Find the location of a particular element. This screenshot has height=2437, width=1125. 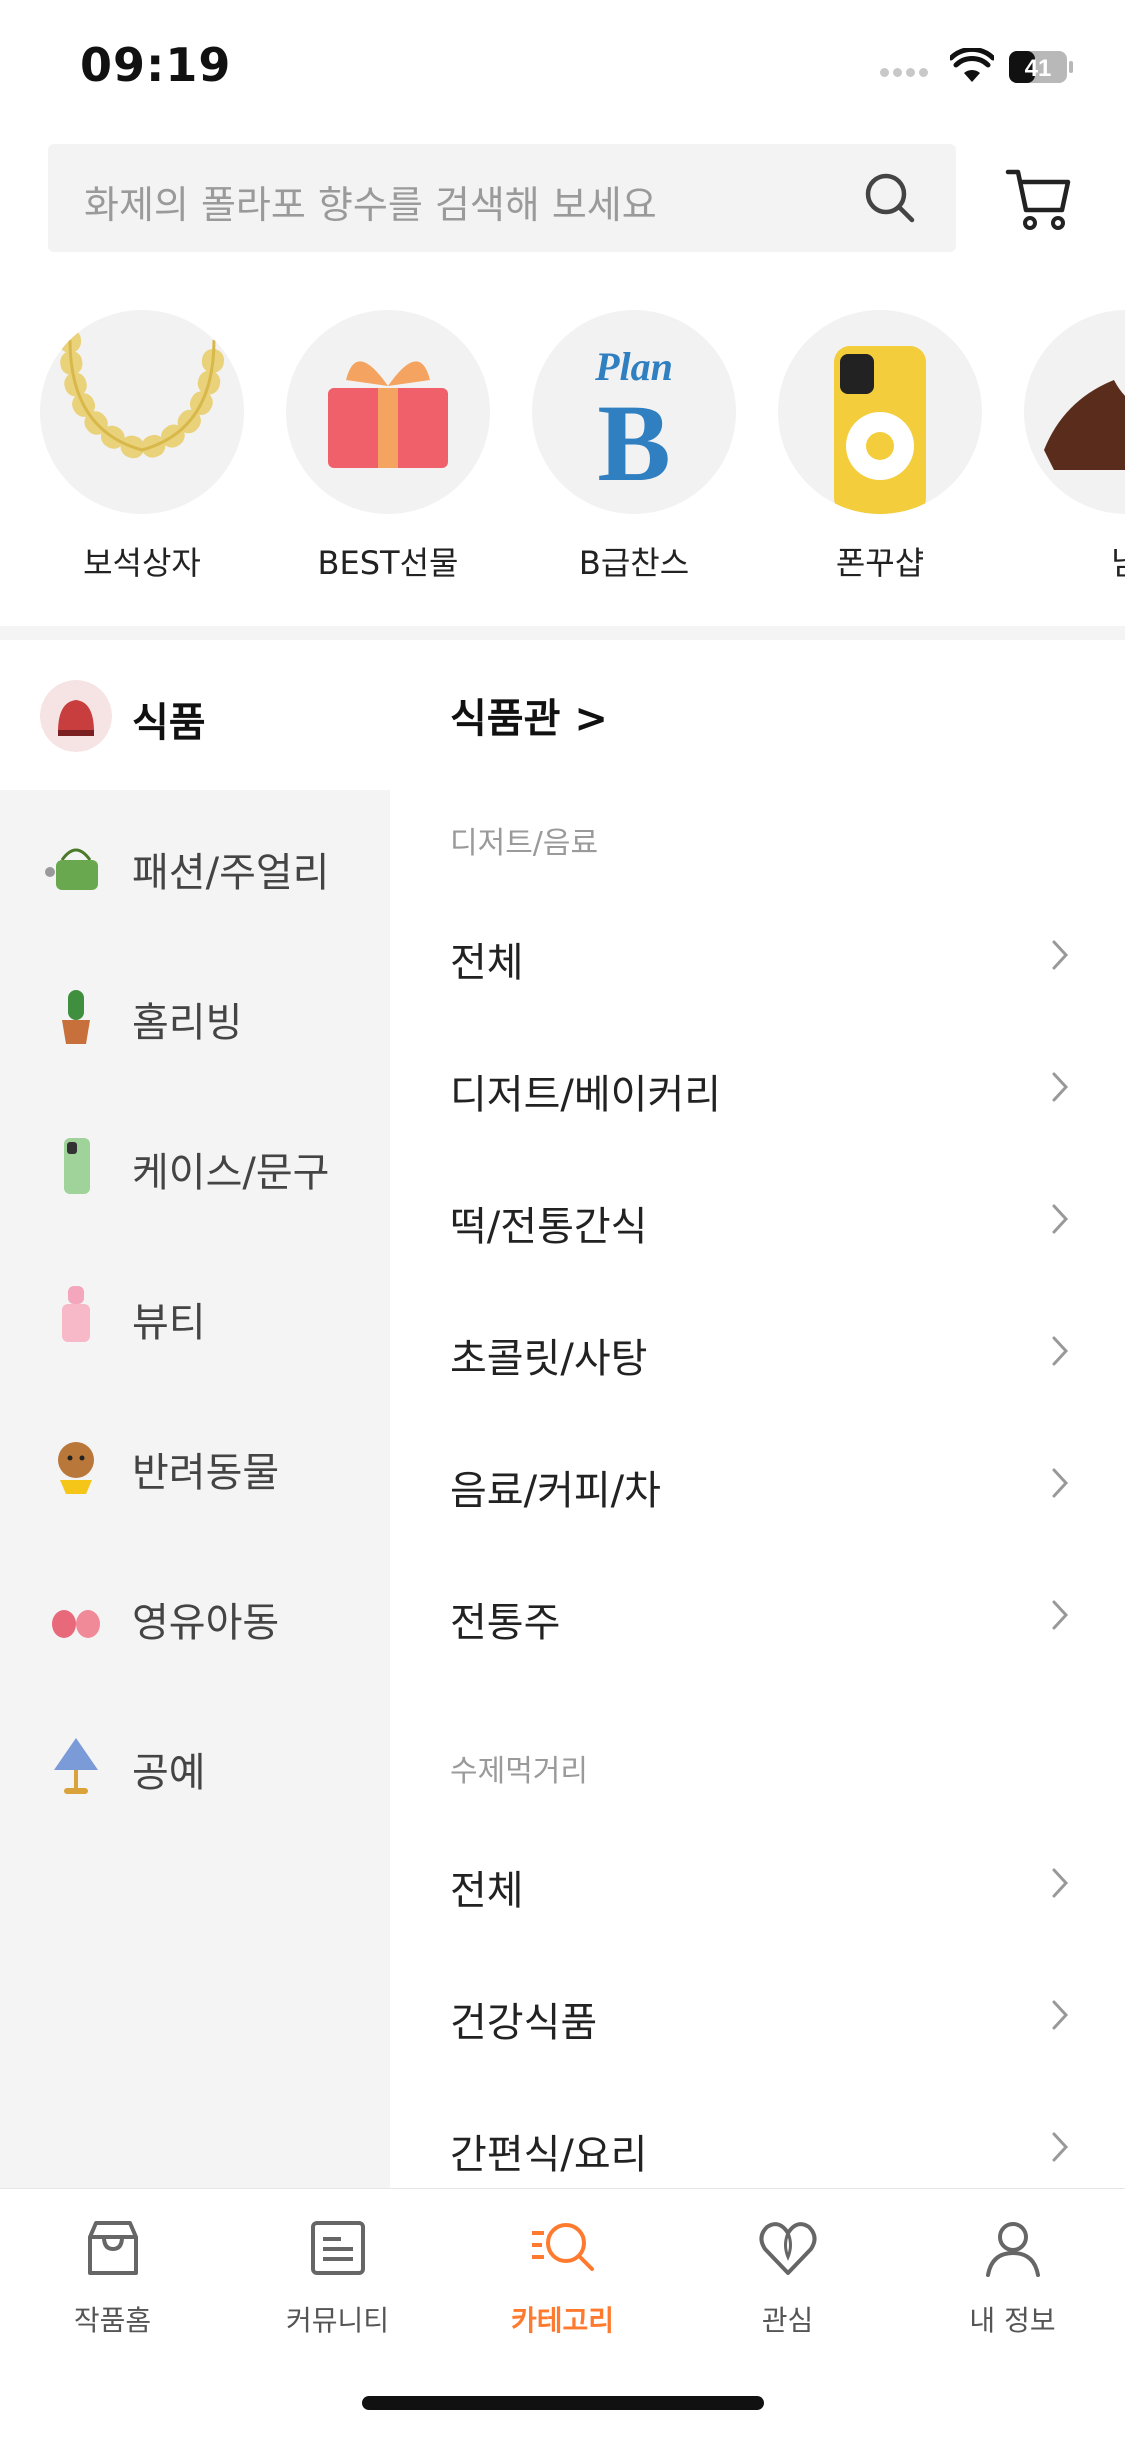

shoe-icon is located at coordinates (1074, 412).